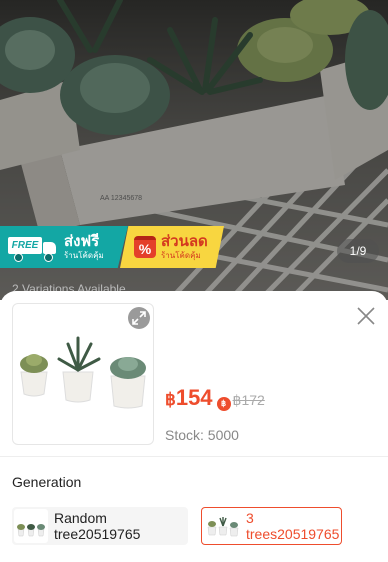  I want to click on price-row: ฿ 154 ฿ ฿172, so click(215, 398).